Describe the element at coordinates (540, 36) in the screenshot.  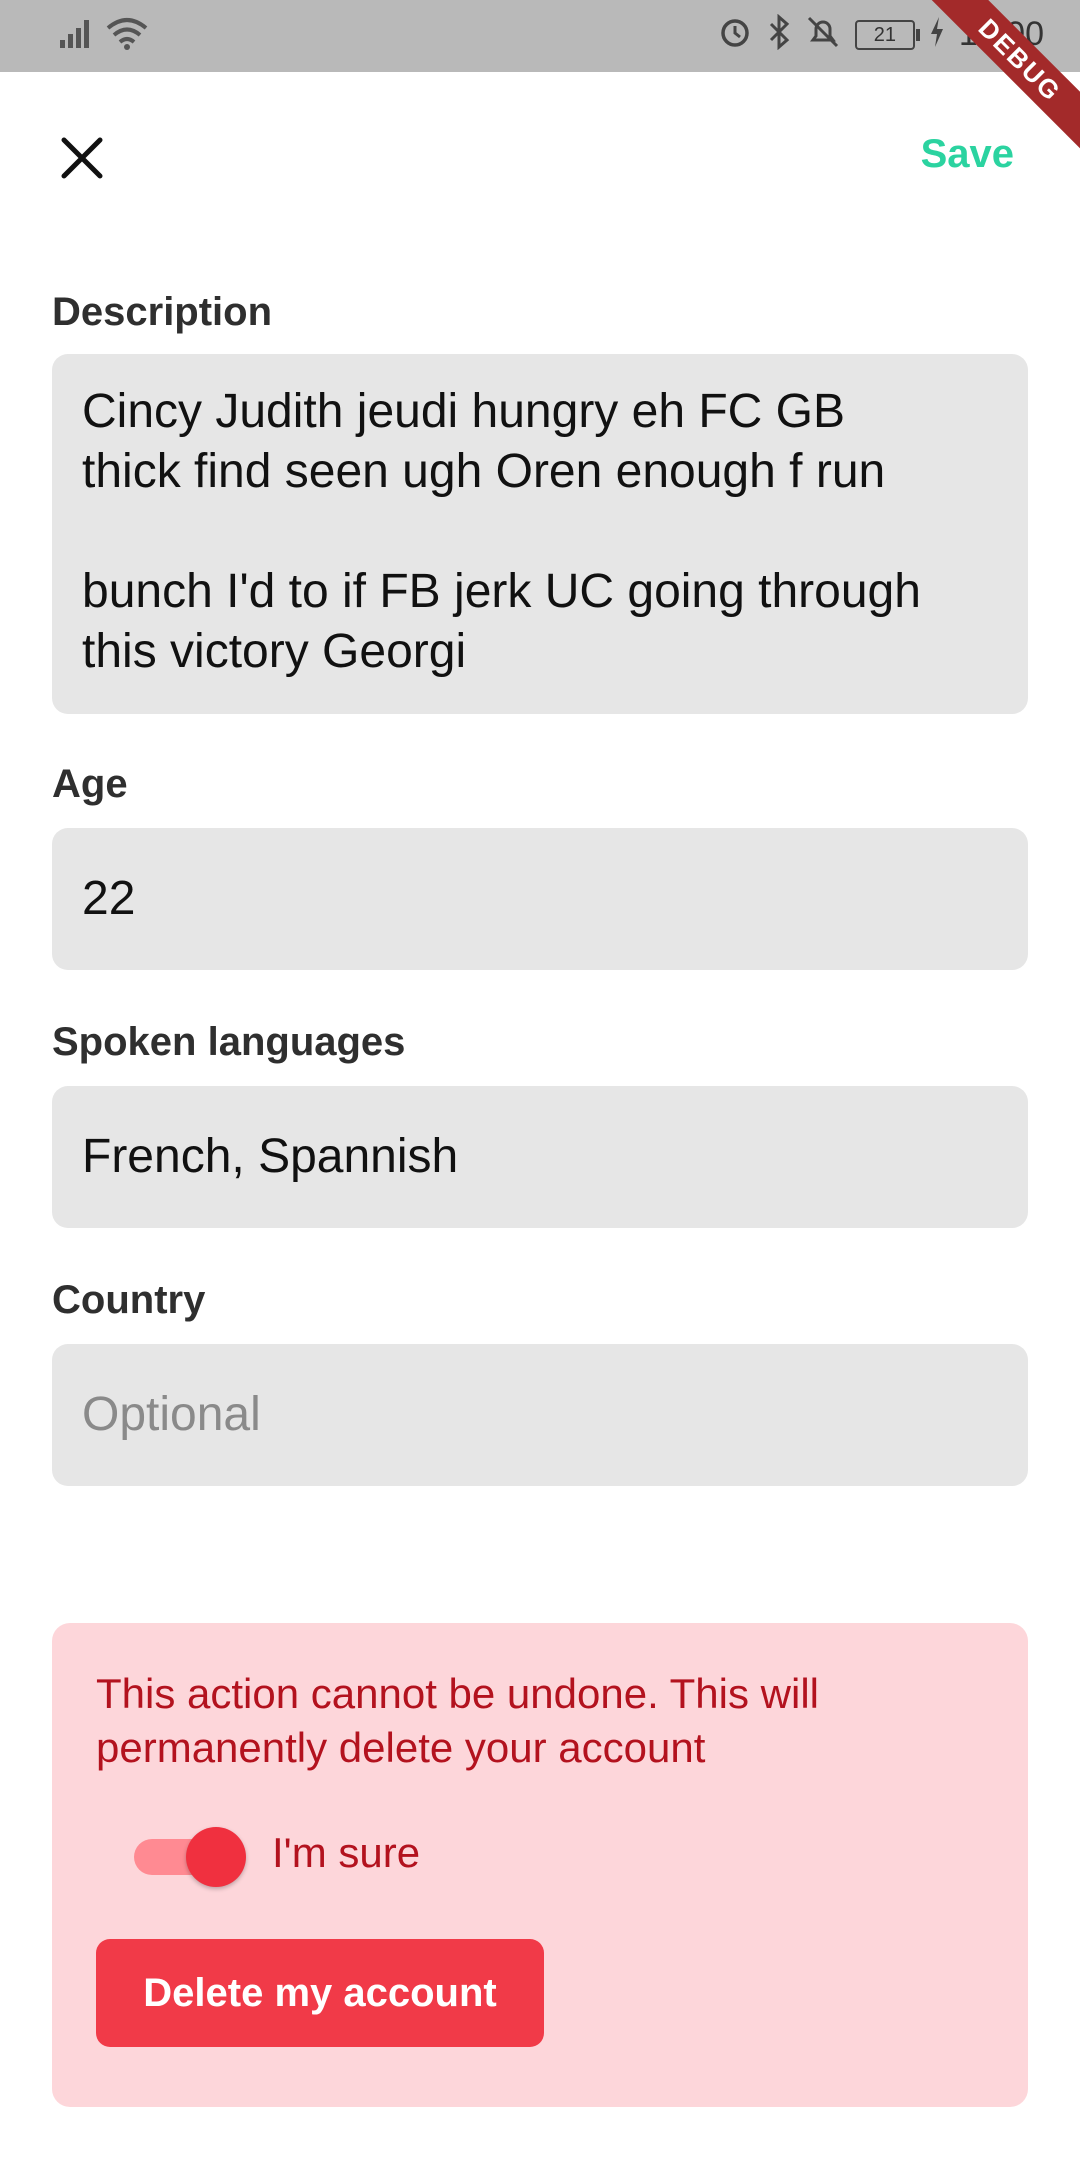
I see `status-bar: 21 14:00` at that location.